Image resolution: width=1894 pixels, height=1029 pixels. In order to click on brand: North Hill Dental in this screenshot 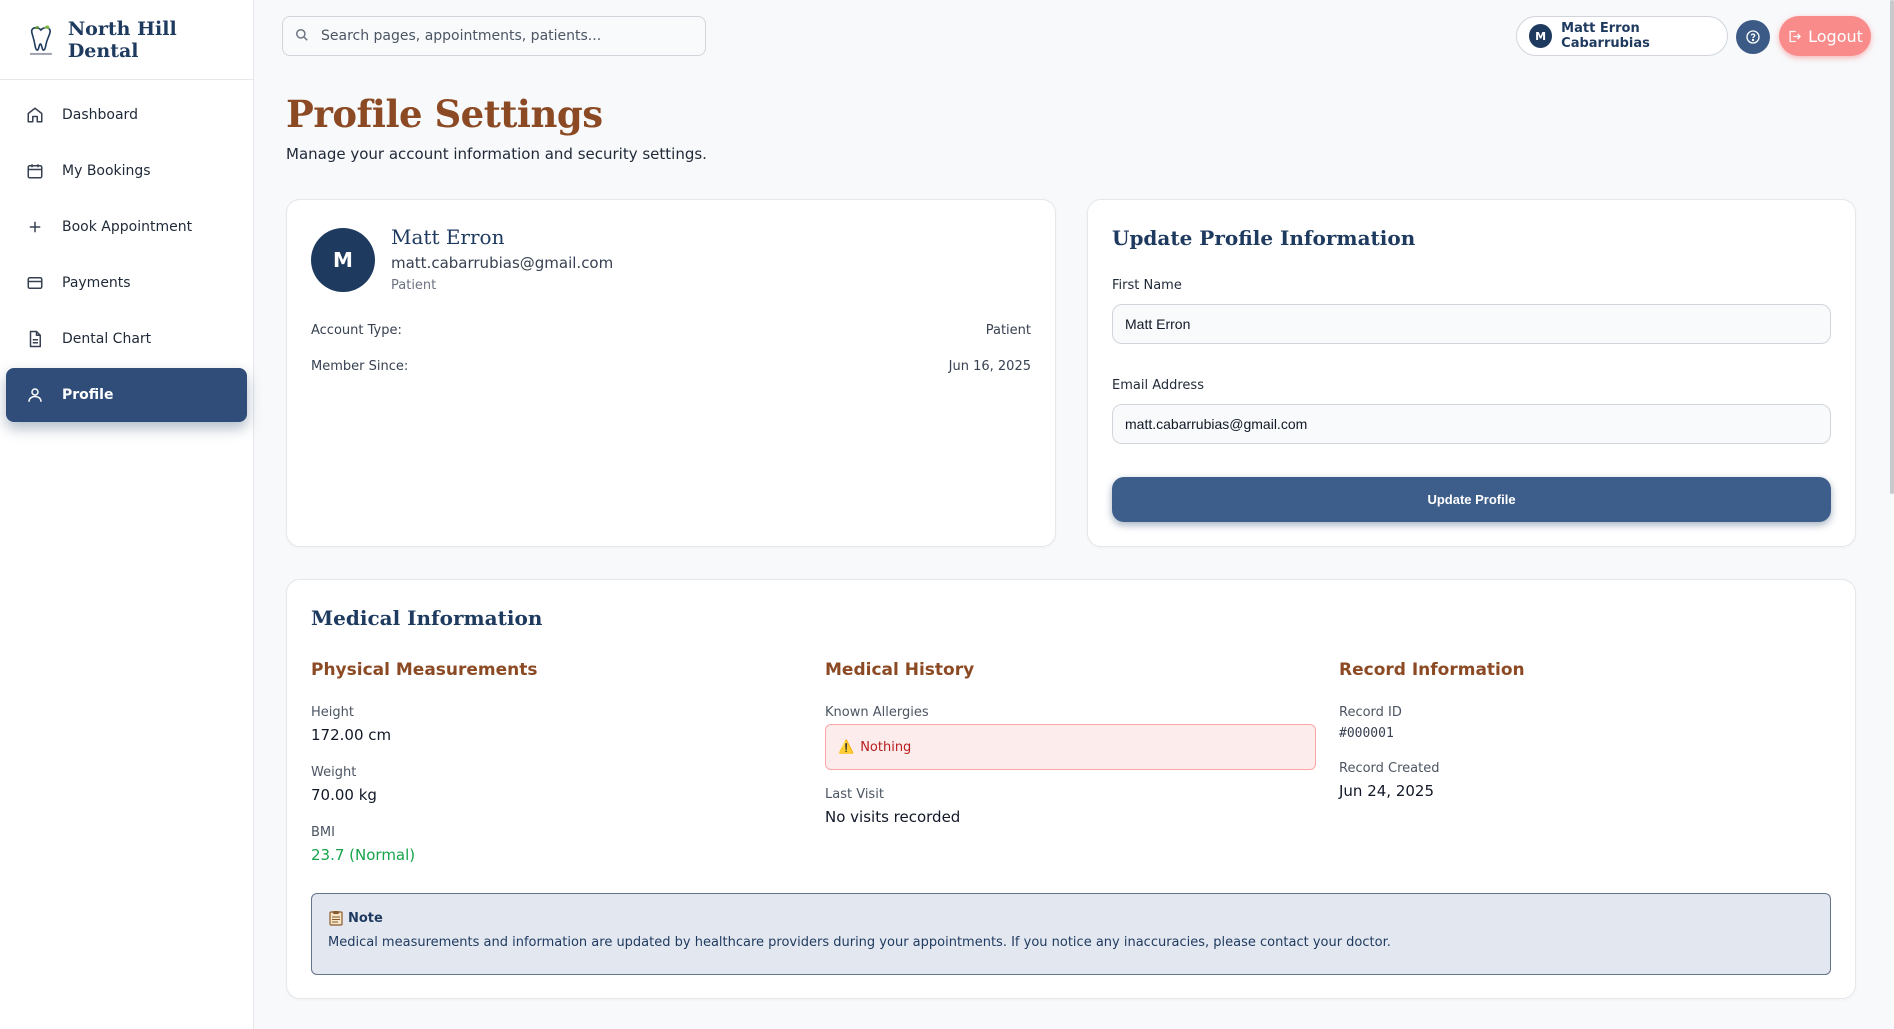, I will do `click(126, 40)`.